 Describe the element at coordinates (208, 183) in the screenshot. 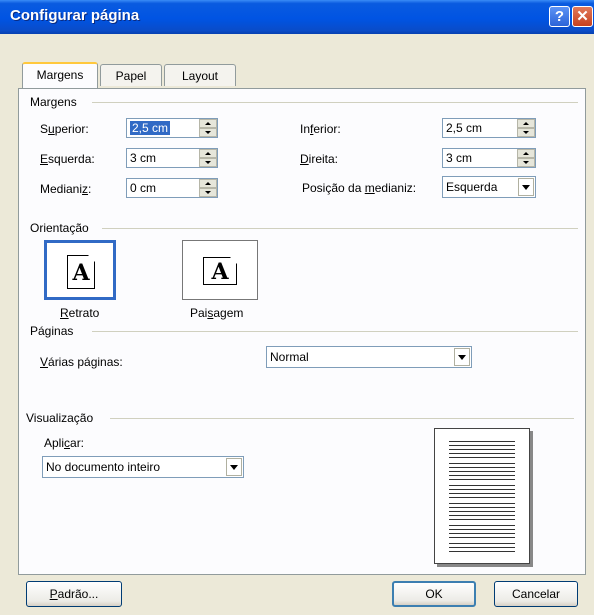

I see `gutter-up` at that location.